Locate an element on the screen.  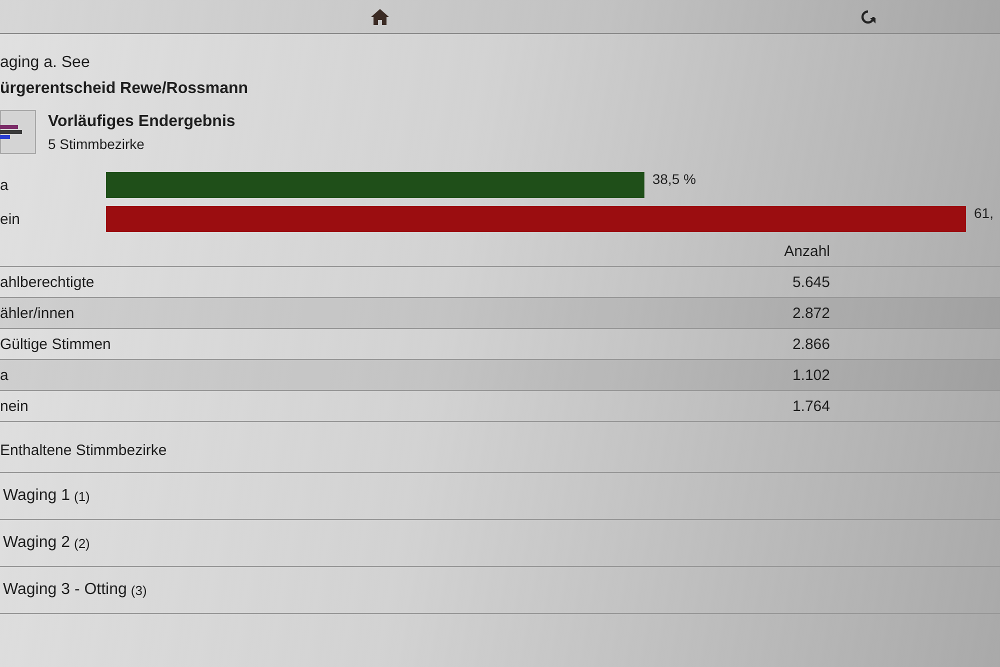
location-text: aging a. See is located at coordinates (45, 63).